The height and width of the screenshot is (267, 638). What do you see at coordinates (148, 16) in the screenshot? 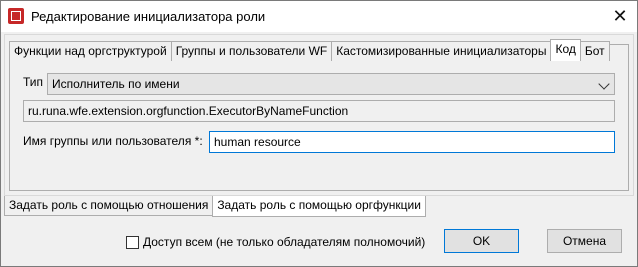
I see `window-title: Редактирование инициализатора роли` at bounding box center [148, 16].